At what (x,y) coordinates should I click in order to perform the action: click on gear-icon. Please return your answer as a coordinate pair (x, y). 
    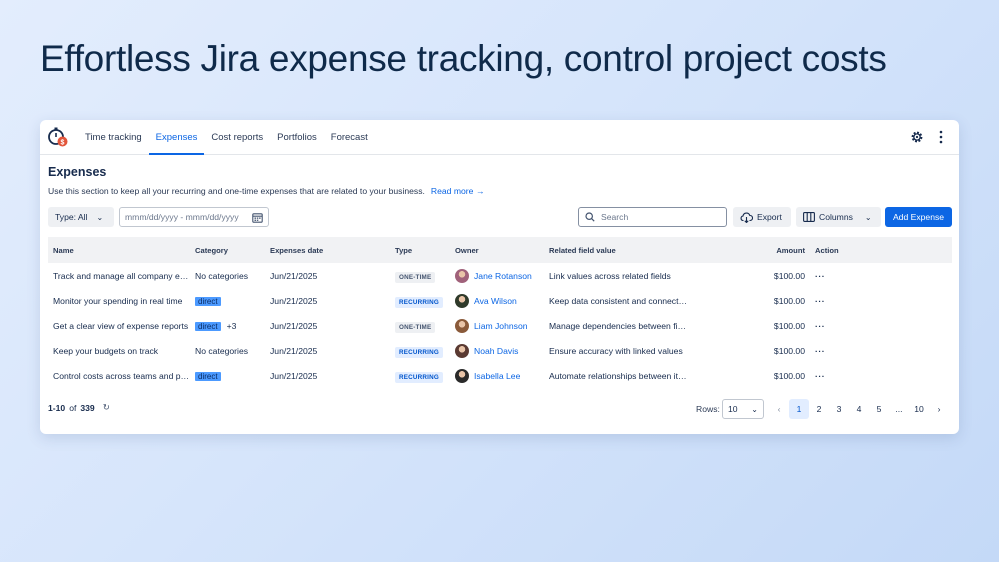
    Looking at the image, I should click on (917, 137).